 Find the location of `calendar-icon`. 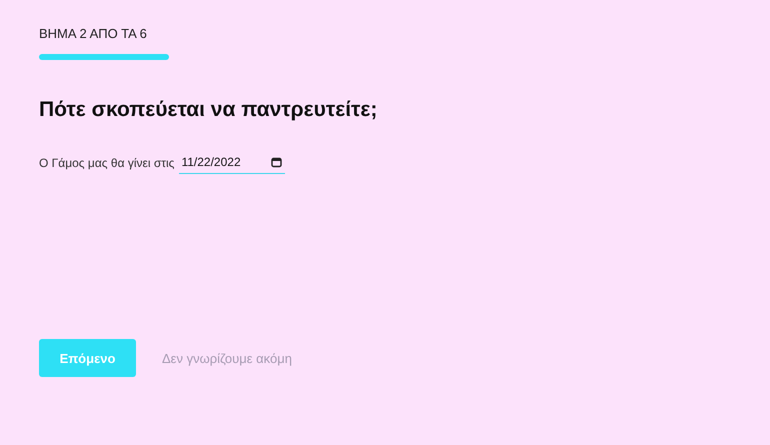

calendar-icon is located at coordinates (276, 162).